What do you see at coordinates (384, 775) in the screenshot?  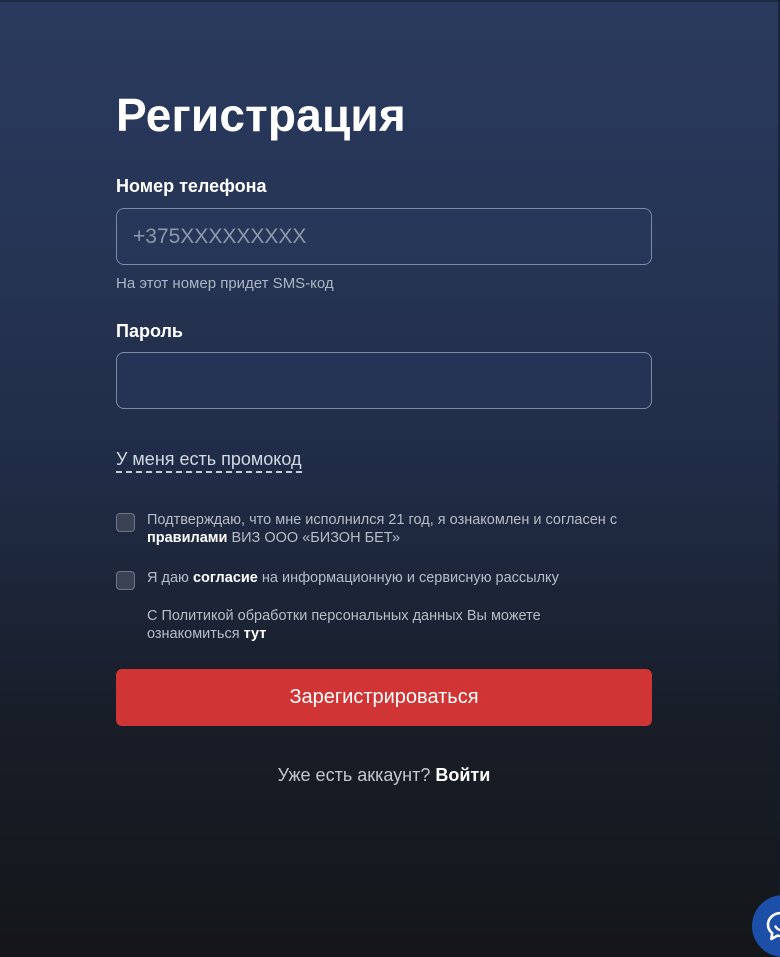 I see `login-prompt: Уже есть аккаунт? Войти` at bounding box center [384, 775].